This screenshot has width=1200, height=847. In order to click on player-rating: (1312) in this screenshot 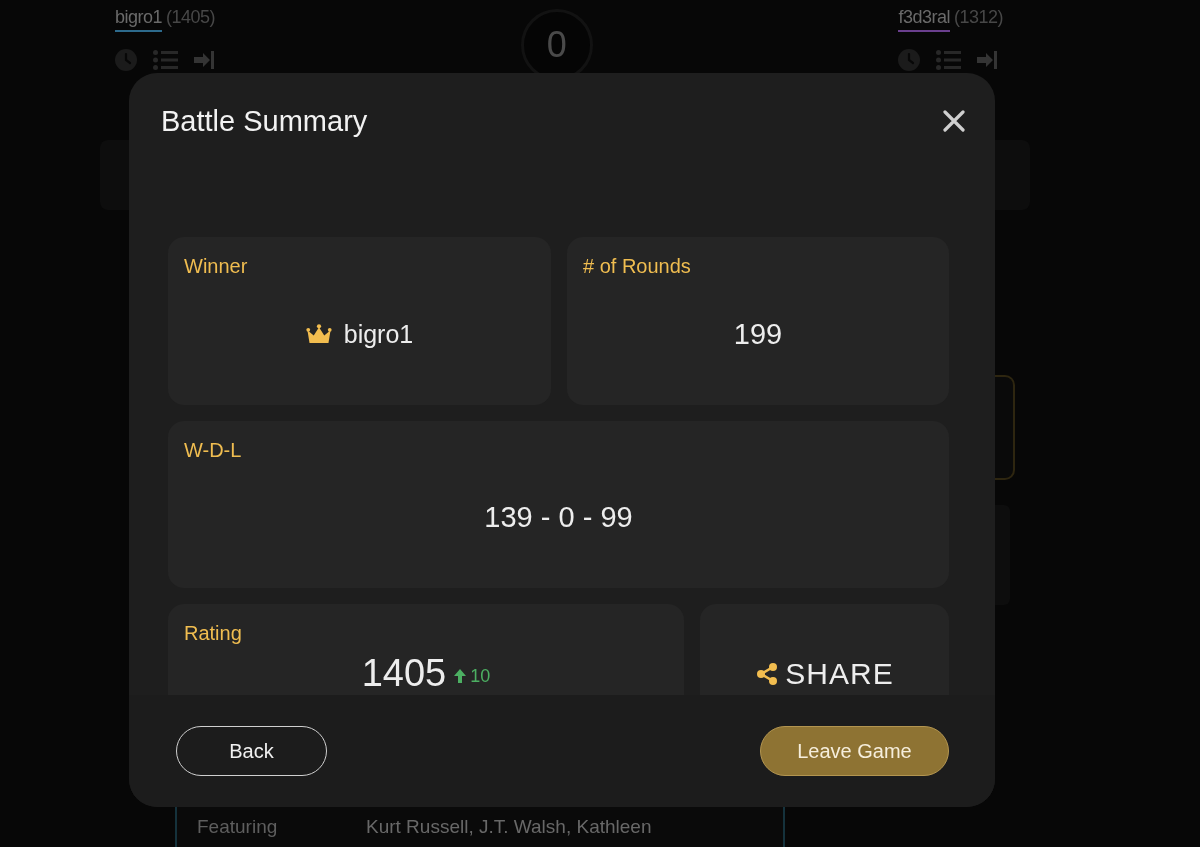, I will do `click(978, 17)`.